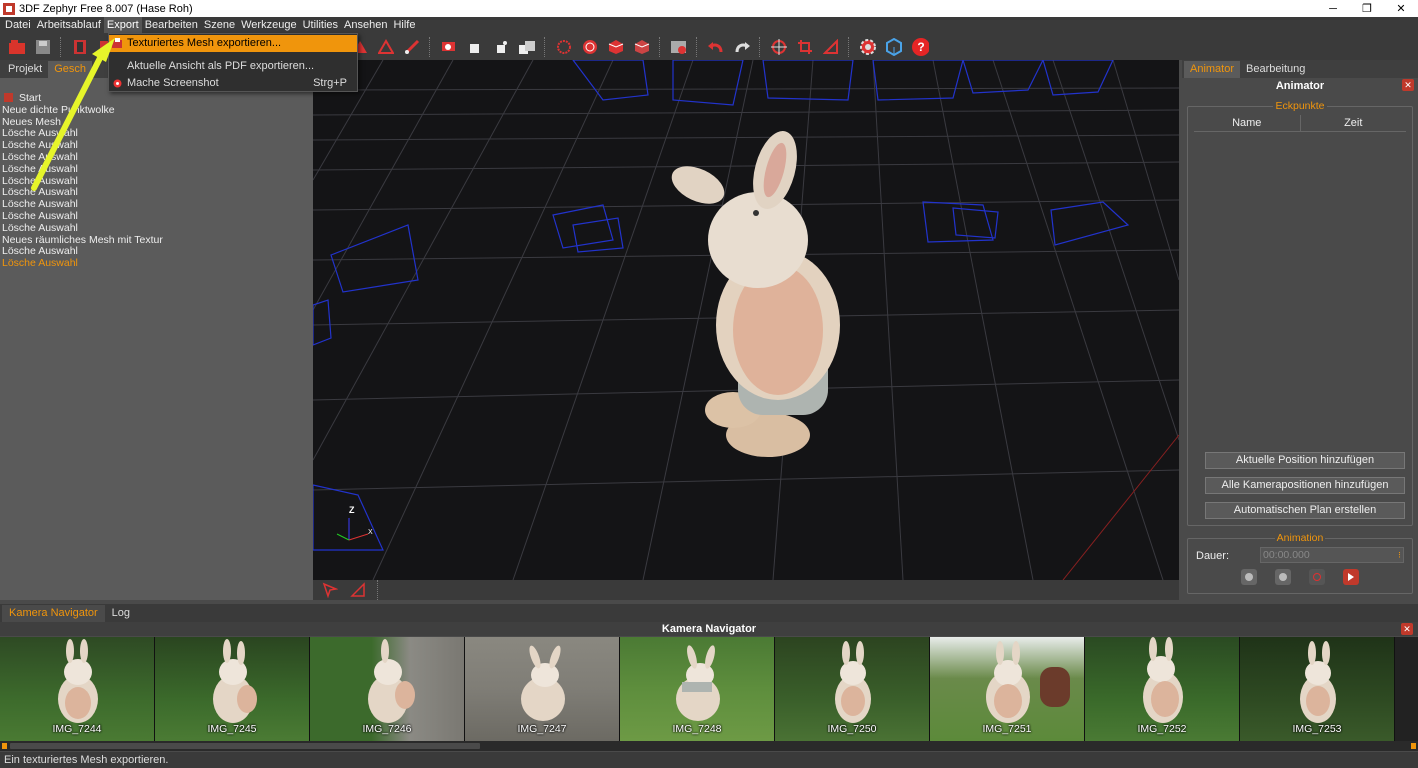 The width and height of the screenshot is (1418, 768). I want to click on history-item: Neue dichte Punktwolke, so click(156, 110).